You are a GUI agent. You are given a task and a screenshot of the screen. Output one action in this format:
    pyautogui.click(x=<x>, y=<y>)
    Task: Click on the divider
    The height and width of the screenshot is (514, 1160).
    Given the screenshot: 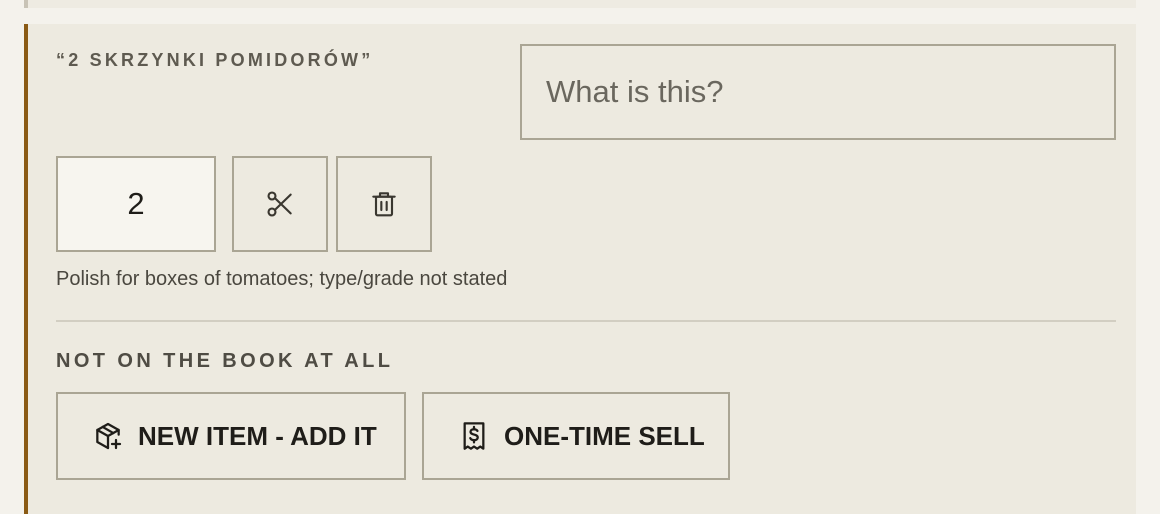 What is the action you would take?
    pyautogui.click(x=586, y=321)
    